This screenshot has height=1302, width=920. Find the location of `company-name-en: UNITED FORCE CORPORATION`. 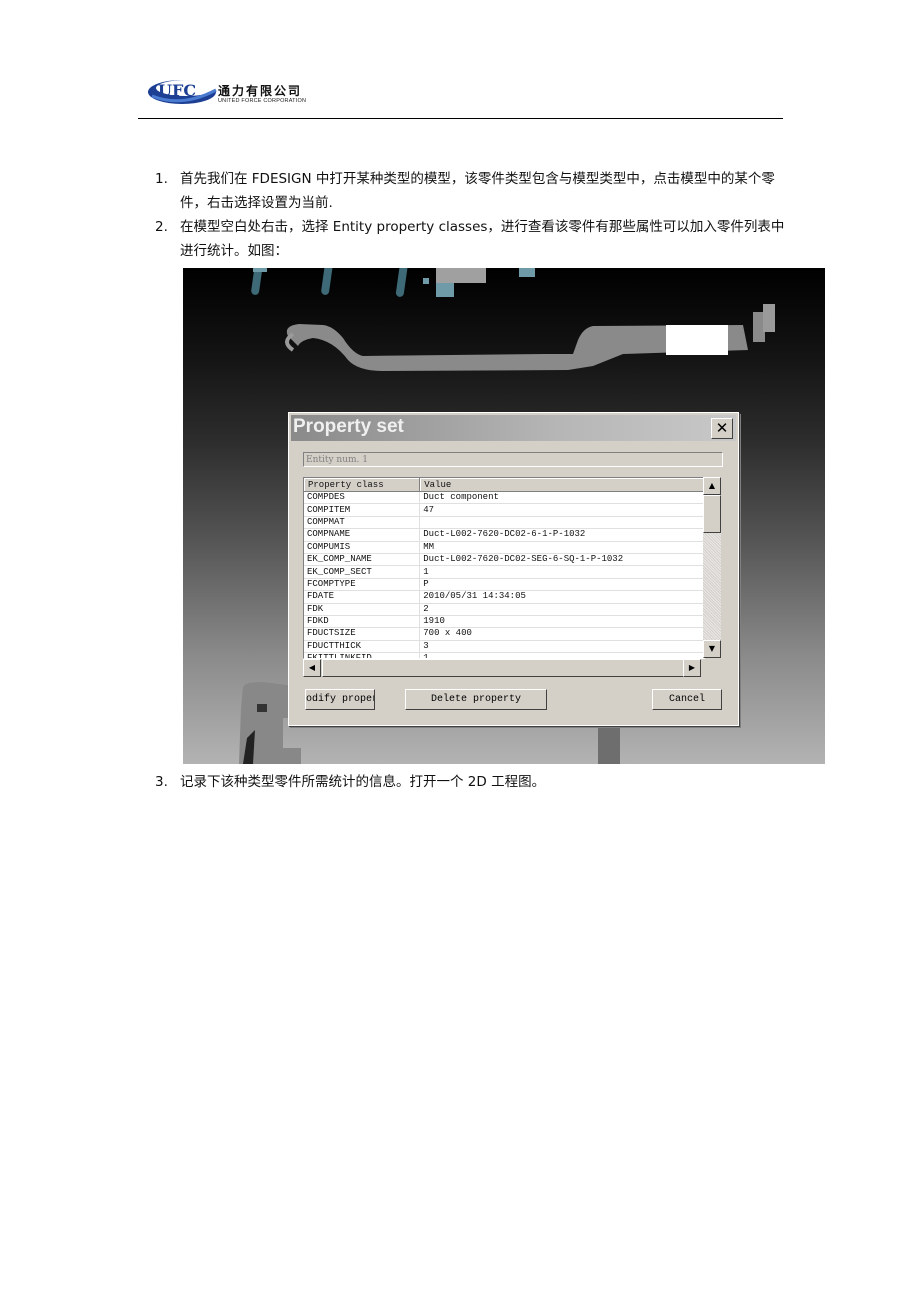

company-name-en: UNITED FORCE CORPORATION is located at coordinates (262, 101).